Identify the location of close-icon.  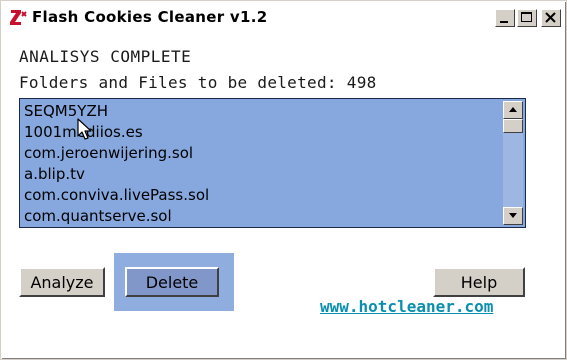
(550, 17).